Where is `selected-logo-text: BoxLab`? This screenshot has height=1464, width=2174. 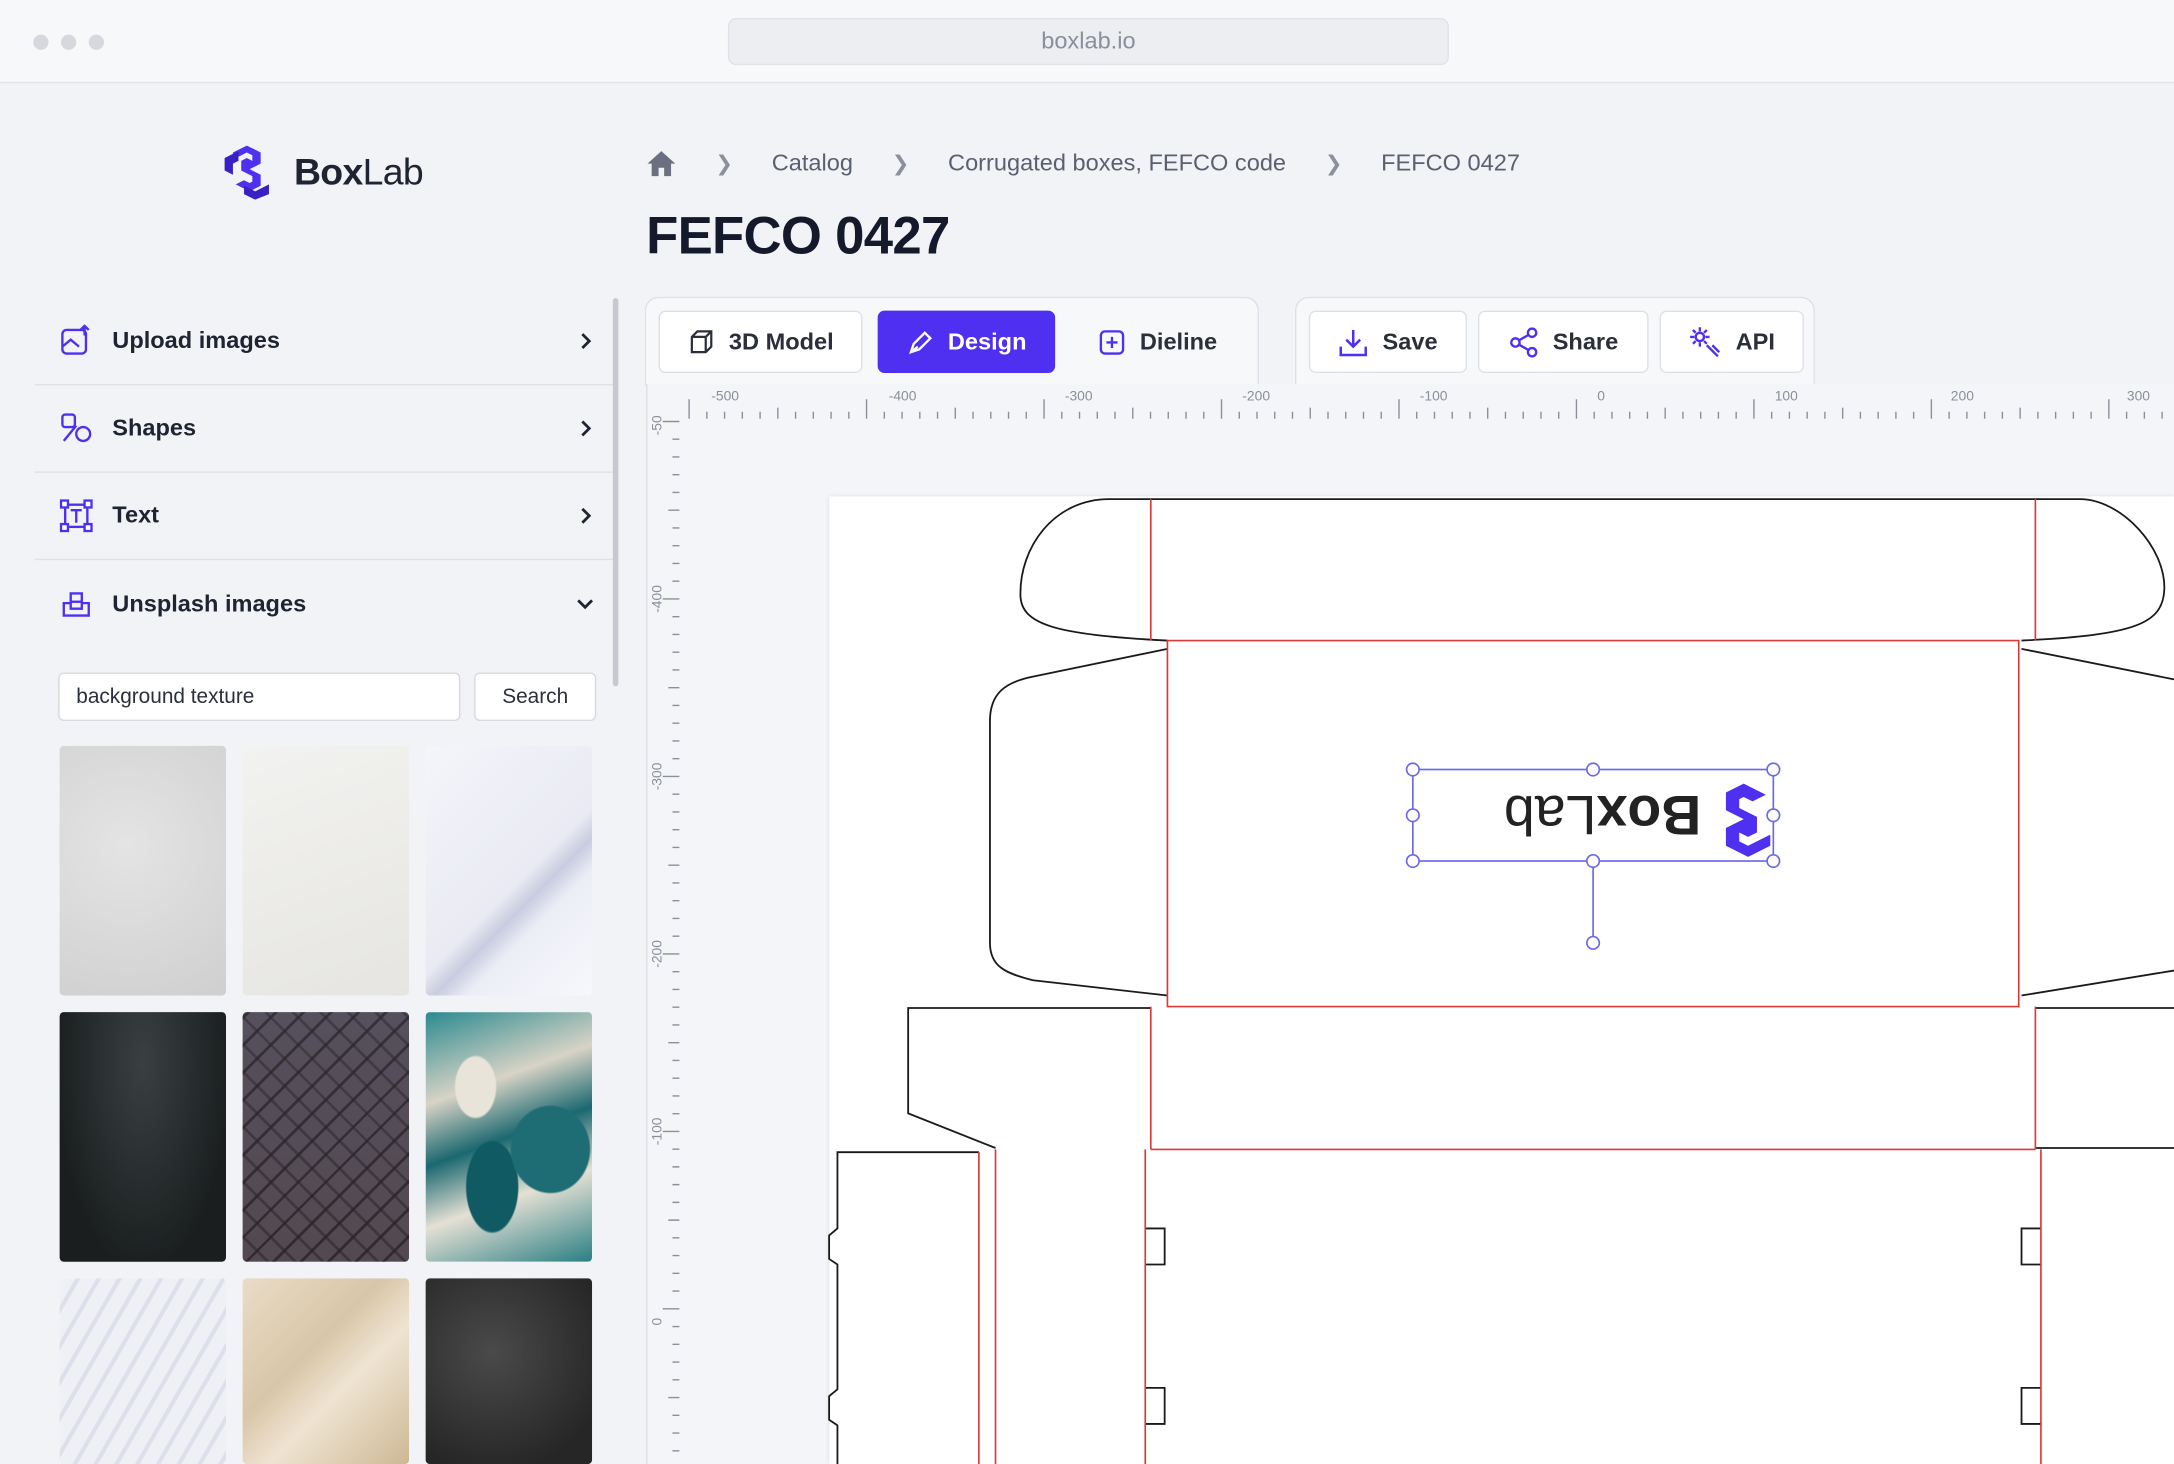
selected-logo-text: BoxLab is located at coordinates (1602, 815).